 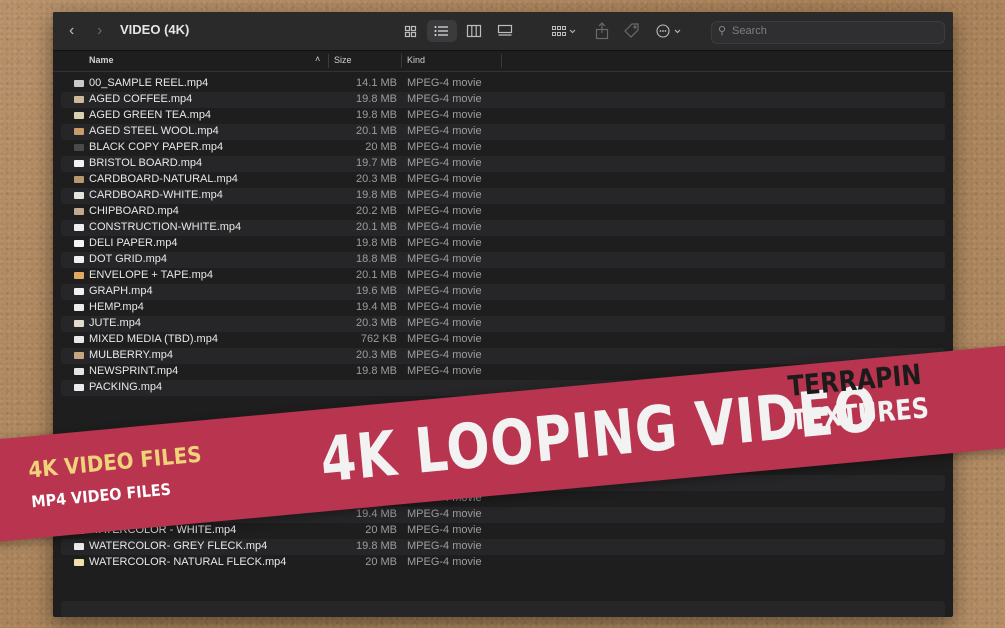 I want to click on more-icon, so click(x=668, y=31).